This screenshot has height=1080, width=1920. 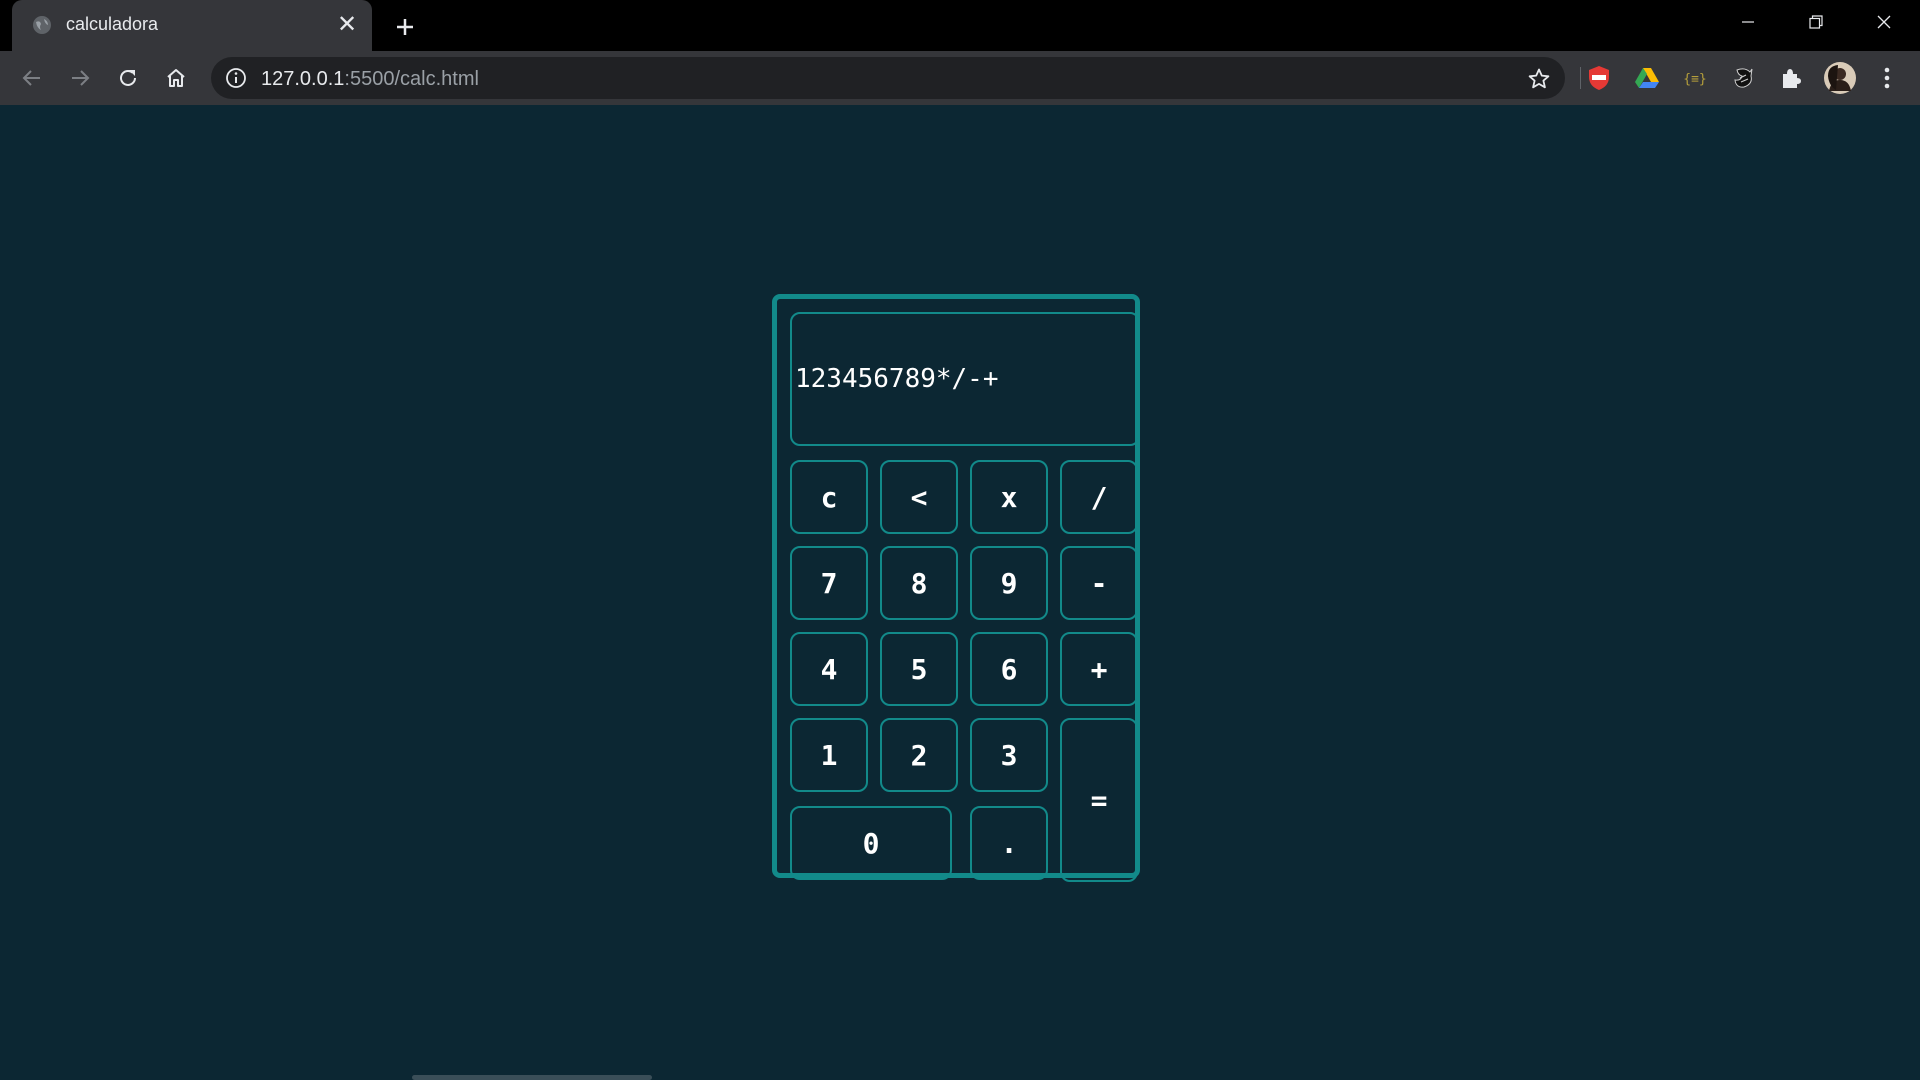 I want to click on kebab-menu-icon, so click(x=1887, y=78).